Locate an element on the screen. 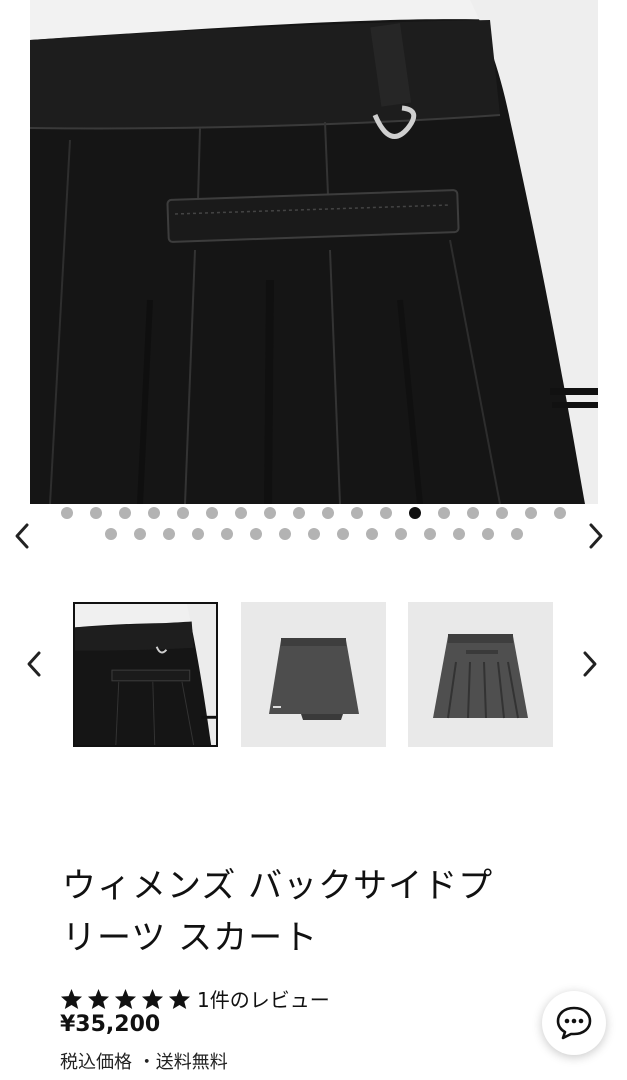  product-price: ¥35,200 is located at coordinates (110, 1024).